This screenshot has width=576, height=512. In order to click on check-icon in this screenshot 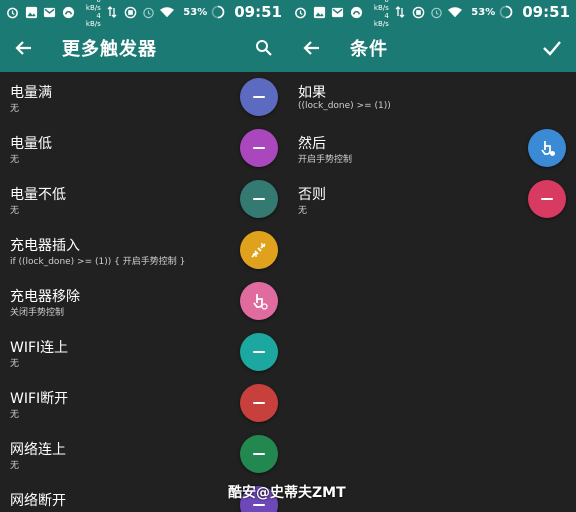, I will do `click(552, 48)`.